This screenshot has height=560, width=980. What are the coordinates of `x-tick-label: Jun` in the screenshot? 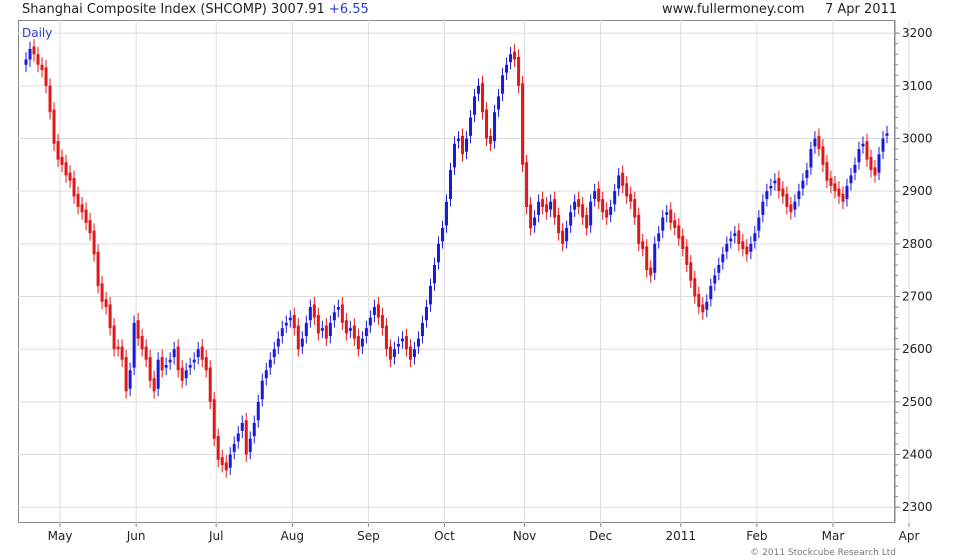 It's located at (136, 536).